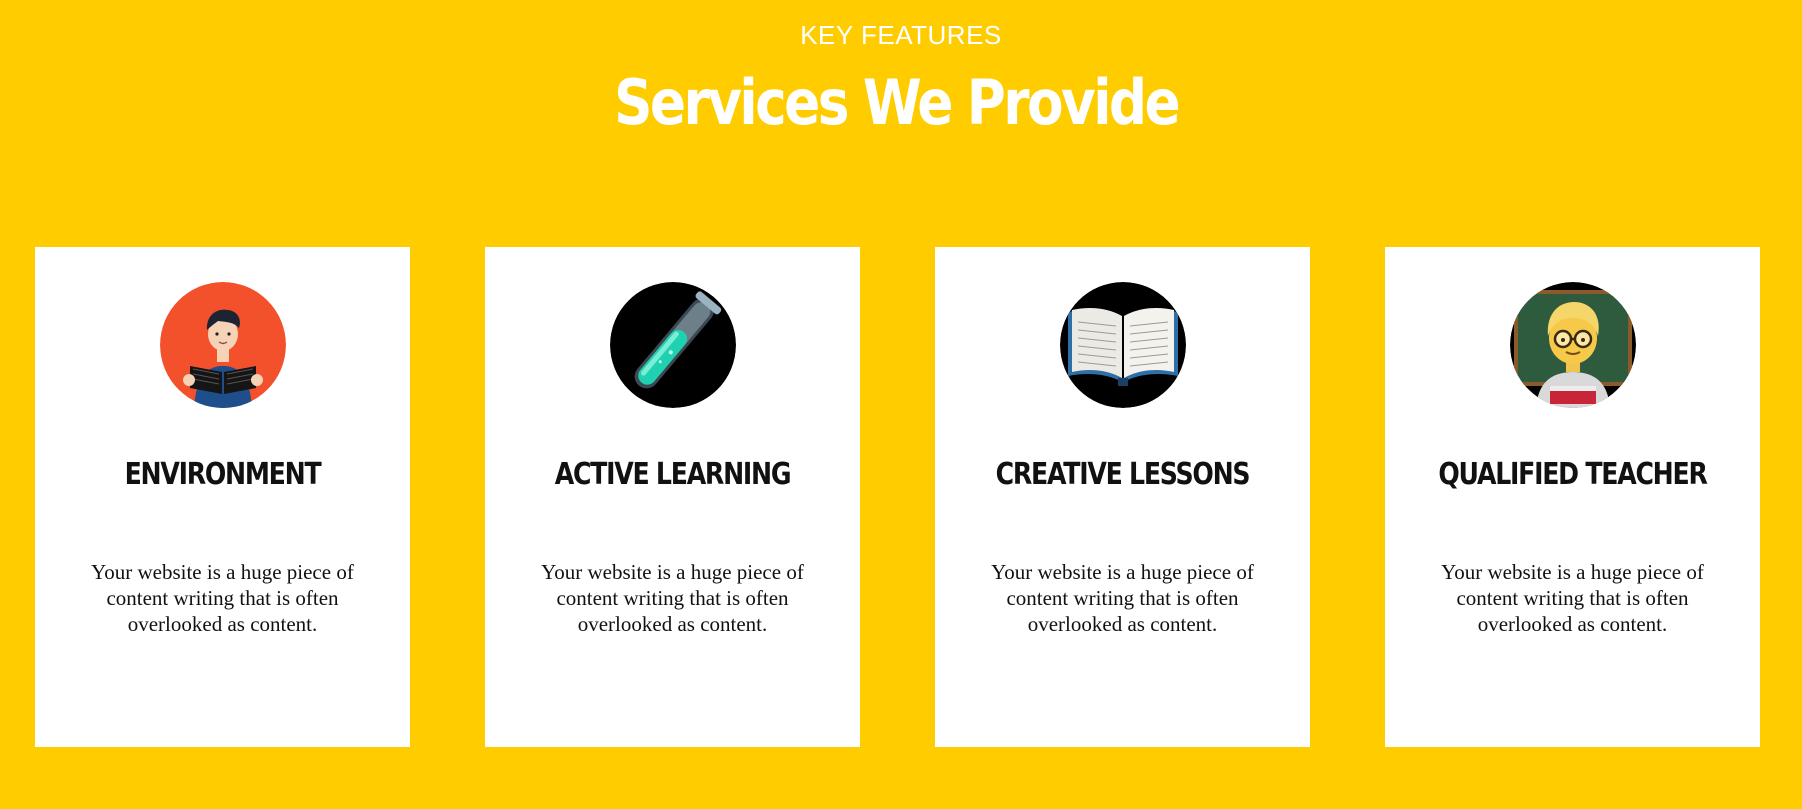 The width and height of the screenshot is (1802, 809). I want to click on reading-student-icon, so click(222, 345).